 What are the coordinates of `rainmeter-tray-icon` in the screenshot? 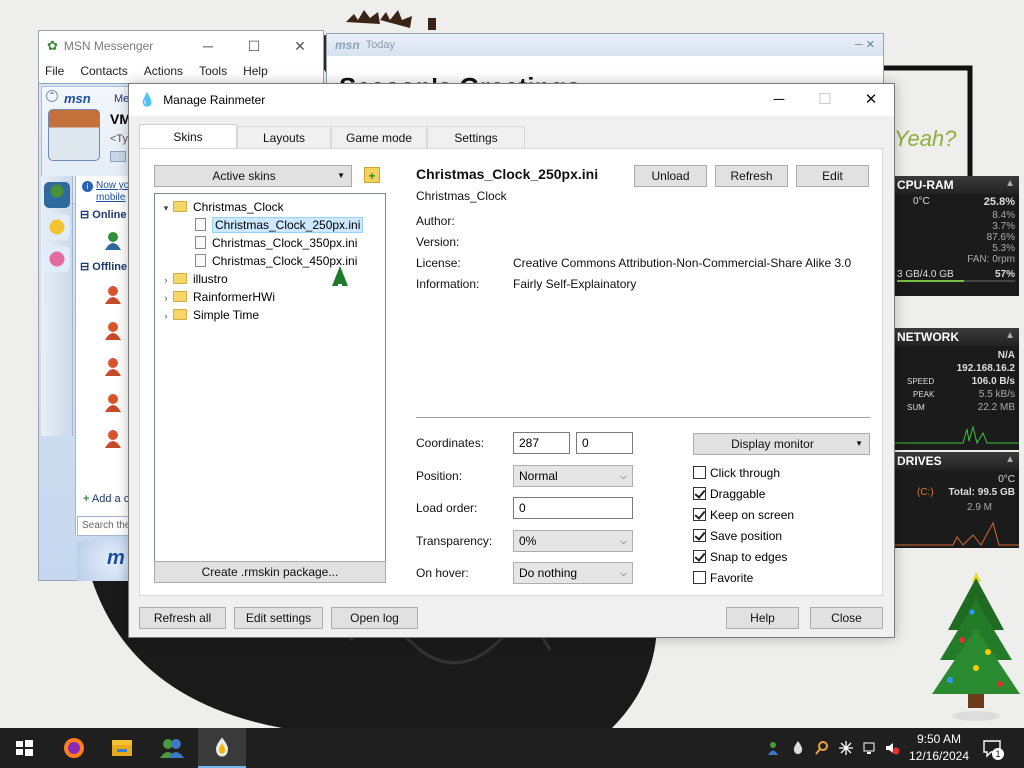 It's located at (798, 748).